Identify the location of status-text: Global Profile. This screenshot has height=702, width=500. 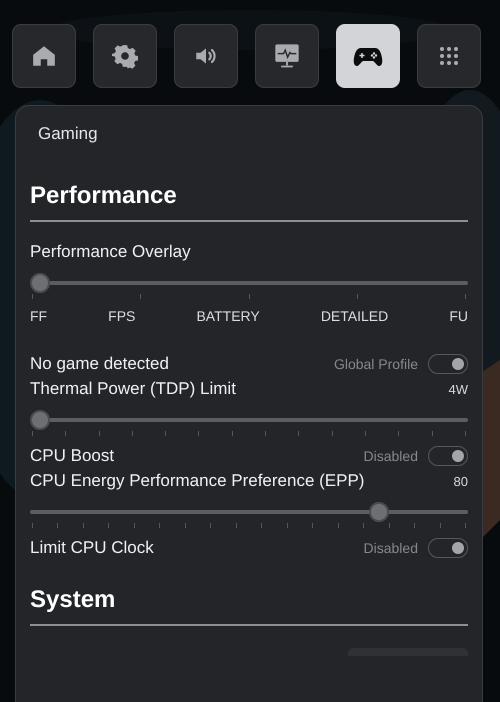
(376, 364).